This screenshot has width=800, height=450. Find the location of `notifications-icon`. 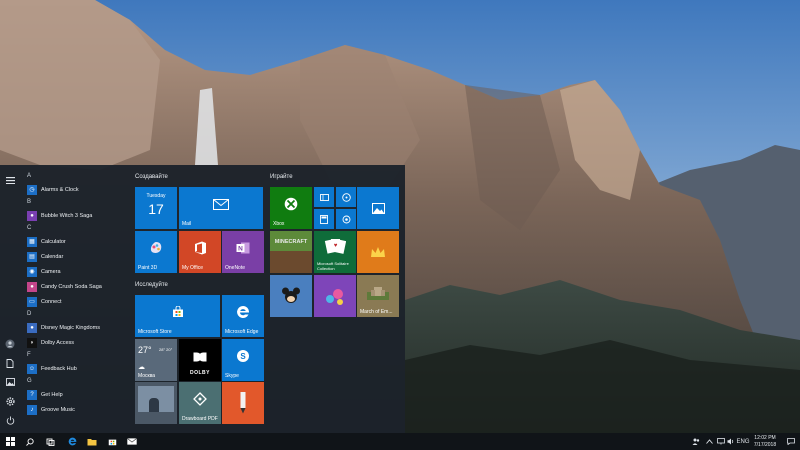

notifications-icon is located at coordinates (791, 441).